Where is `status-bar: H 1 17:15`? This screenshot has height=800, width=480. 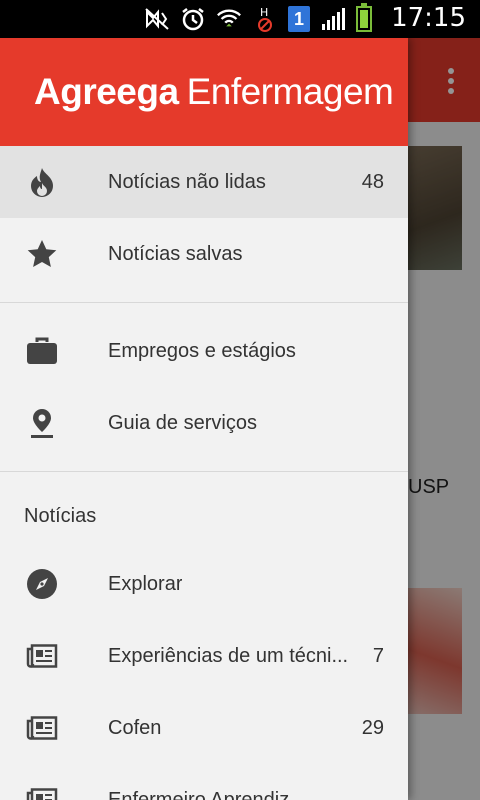 status-bar: H 1 17:15 is located at coordinates (240, 19).